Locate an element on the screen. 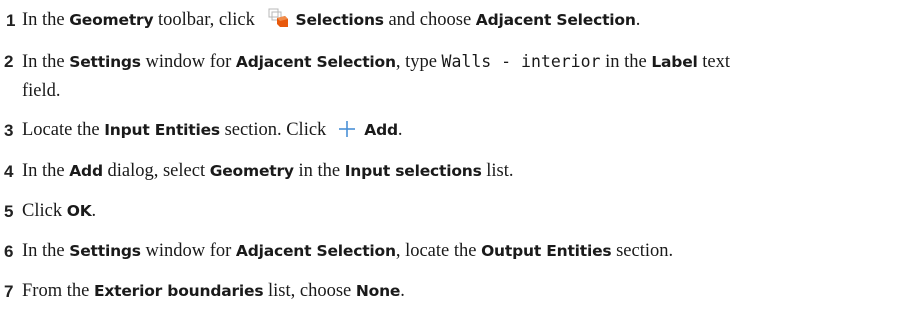 This screenshot has height=325, width=913. step-number: 6 is located at coordinates (9, 251).